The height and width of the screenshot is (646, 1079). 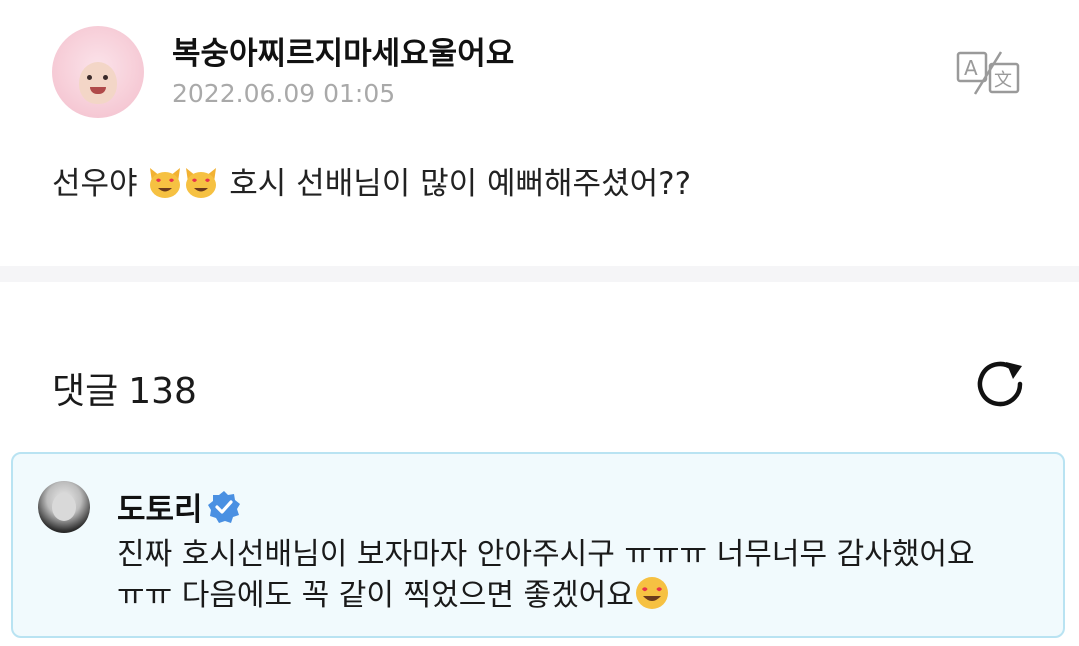 What do you see at coordinates (95, 184) in the screenshot?
I see `post-body-prefix: 선우야` at bounding box center [95, 184].